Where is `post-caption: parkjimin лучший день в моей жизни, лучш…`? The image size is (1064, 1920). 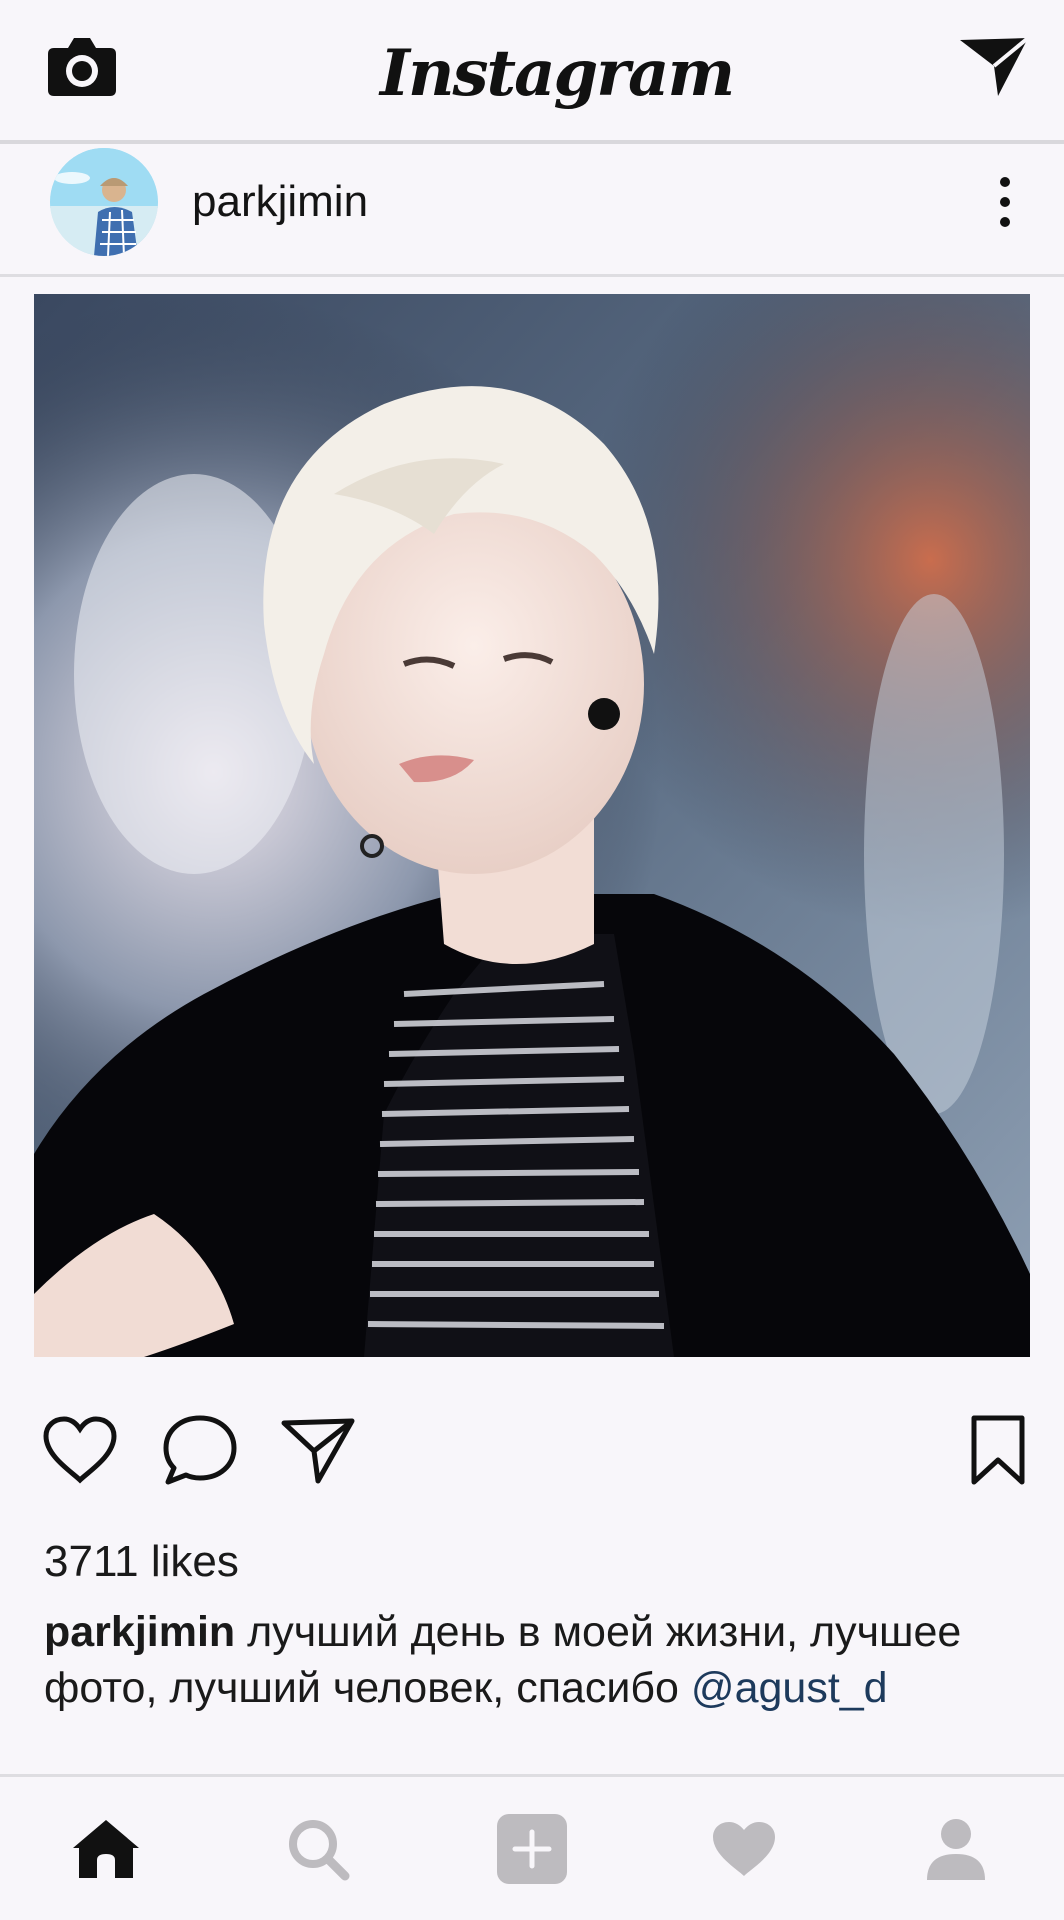
post-caption: parkjimin лучший день в моей жизни, лучш… is located at coordinates (534, 1660).